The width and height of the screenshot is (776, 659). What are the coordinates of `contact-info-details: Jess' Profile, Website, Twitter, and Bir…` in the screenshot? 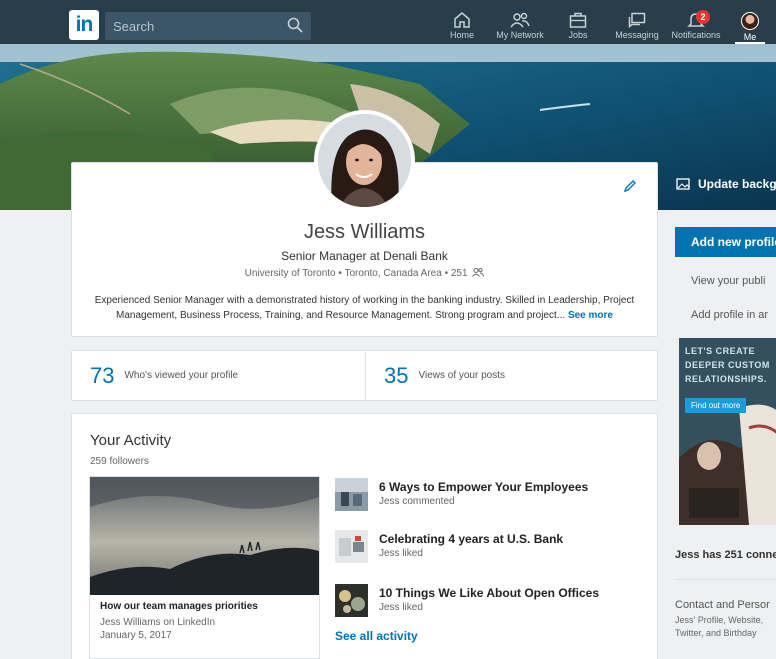 It's located at (719, 627).